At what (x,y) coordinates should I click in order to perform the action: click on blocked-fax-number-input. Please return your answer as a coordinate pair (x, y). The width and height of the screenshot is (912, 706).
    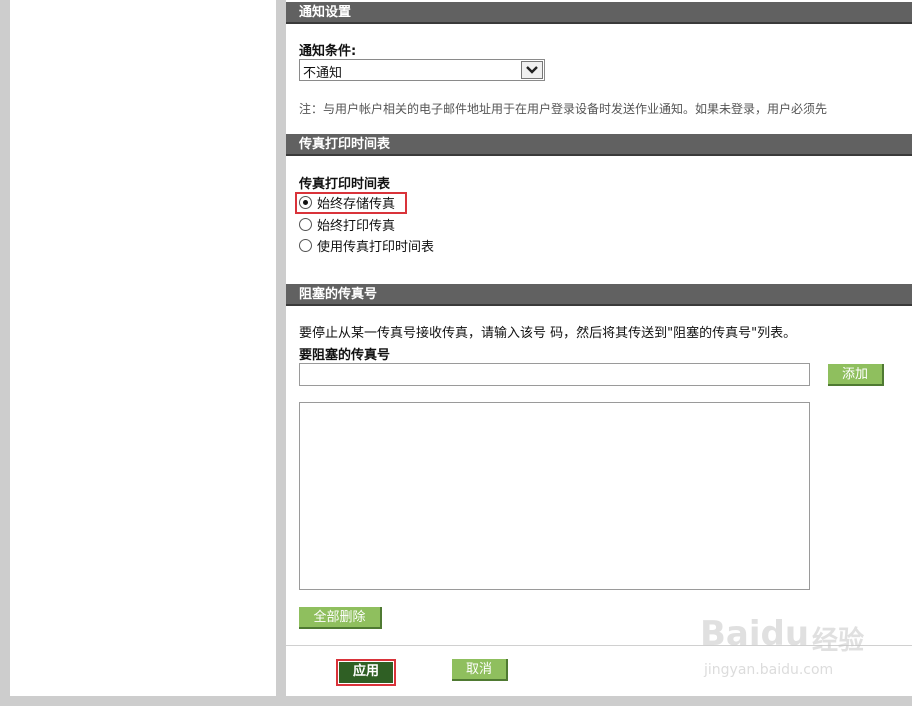
    Looking at the image, I should click on (554, 374).